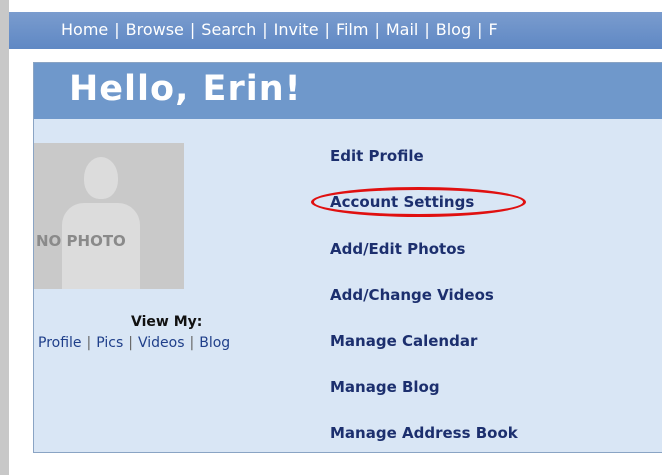  What do you see at coordinates (60, 343) in the screenshot?
I see `view-profile-link: Profile` at bounding box center [60, 343].